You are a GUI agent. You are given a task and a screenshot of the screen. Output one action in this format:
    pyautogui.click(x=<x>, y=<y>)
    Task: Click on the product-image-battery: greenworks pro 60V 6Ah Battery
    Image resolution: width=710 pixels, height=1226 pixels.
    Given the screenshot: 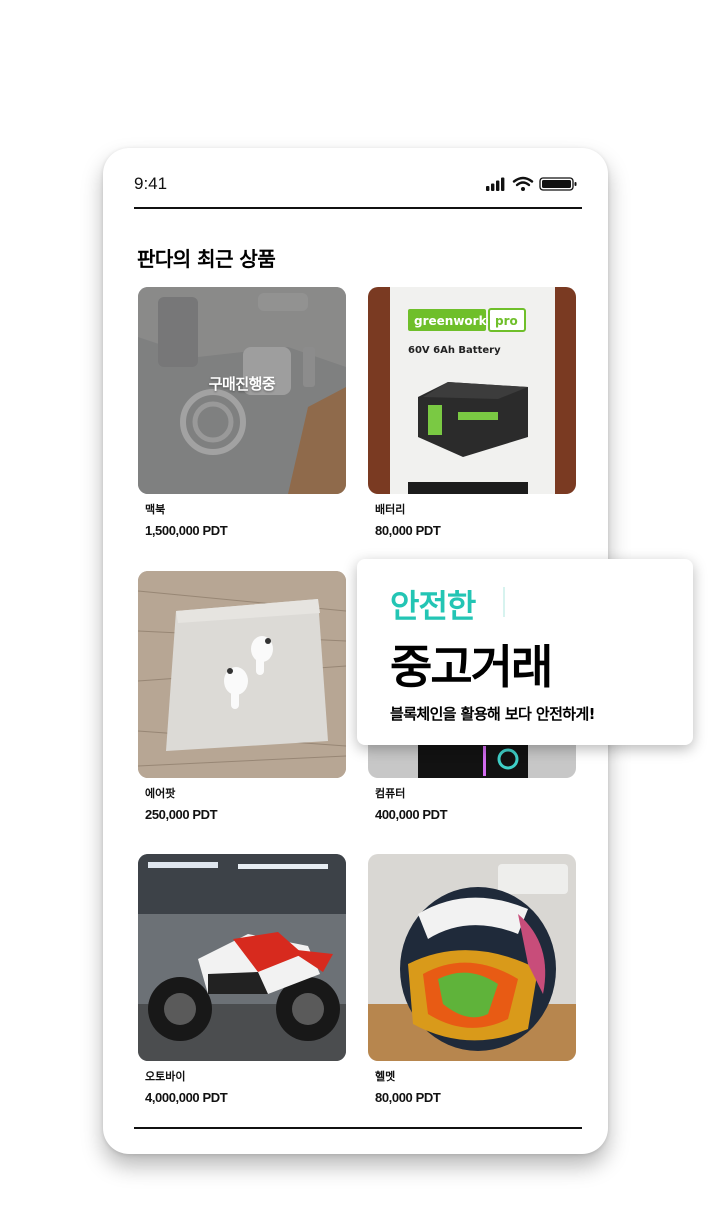 What is the action you would take?
    pyautogui.click(x=472, y=390)
    